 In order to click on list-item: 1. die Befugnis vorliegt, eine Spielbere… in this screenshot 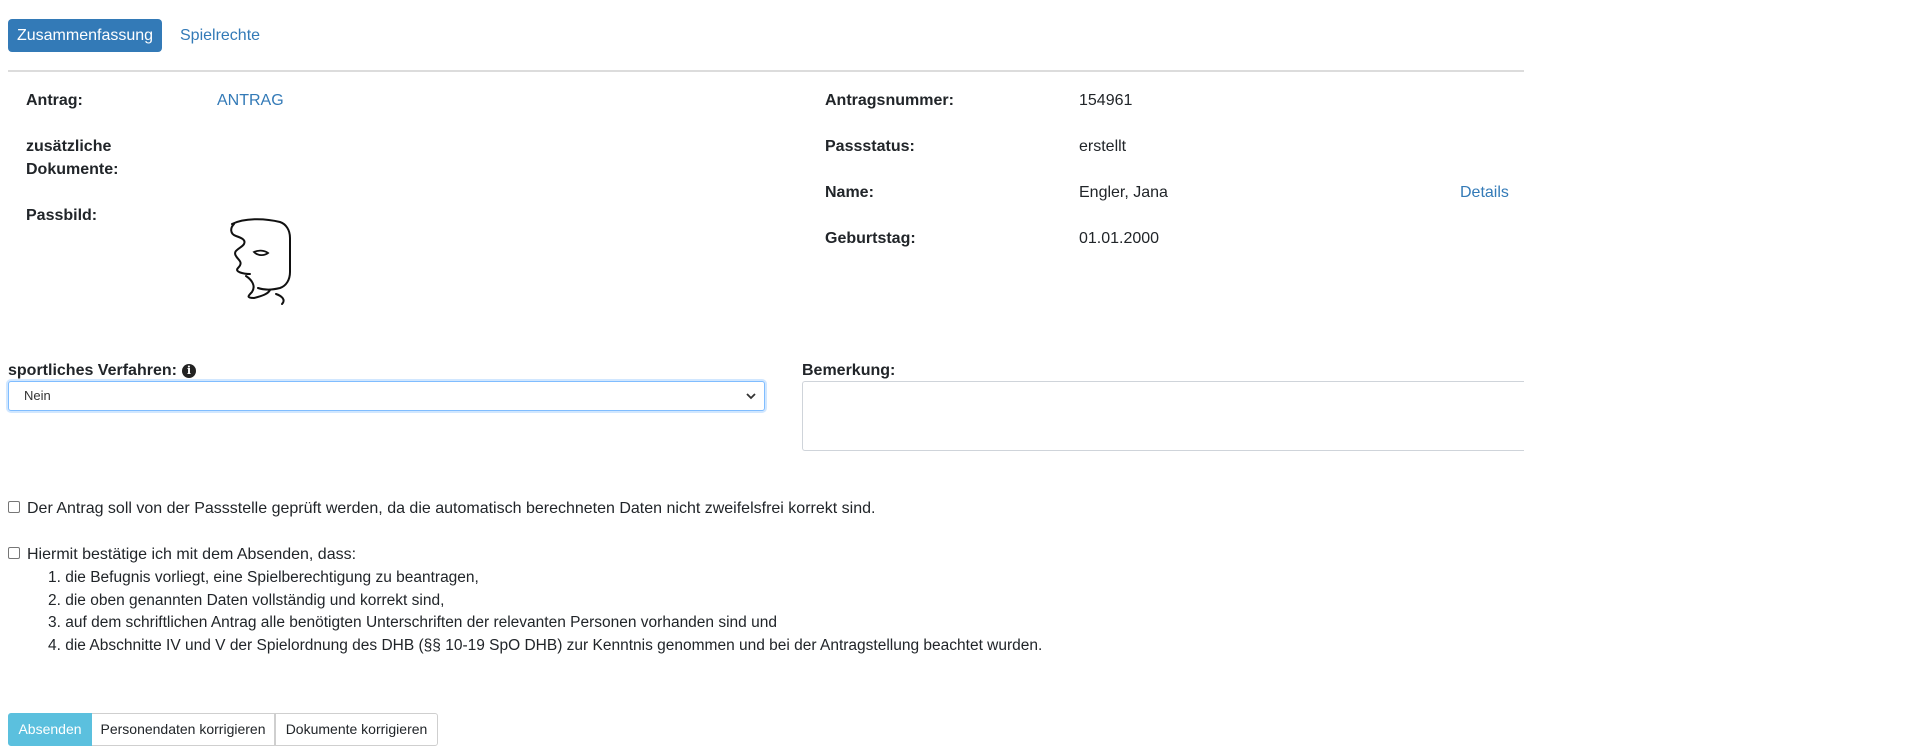, I will do `click(263, 577)`.